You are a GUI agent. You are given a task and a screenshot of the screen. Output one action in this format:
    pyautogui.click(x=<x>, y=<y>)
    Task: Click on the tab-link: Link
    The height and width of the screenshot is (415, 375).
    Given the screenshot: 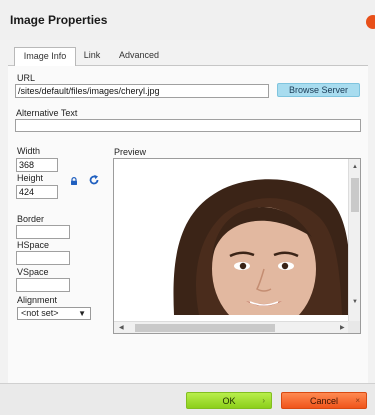 What is the action you would take?
    pyautogui.click(x=92, y=56)
    